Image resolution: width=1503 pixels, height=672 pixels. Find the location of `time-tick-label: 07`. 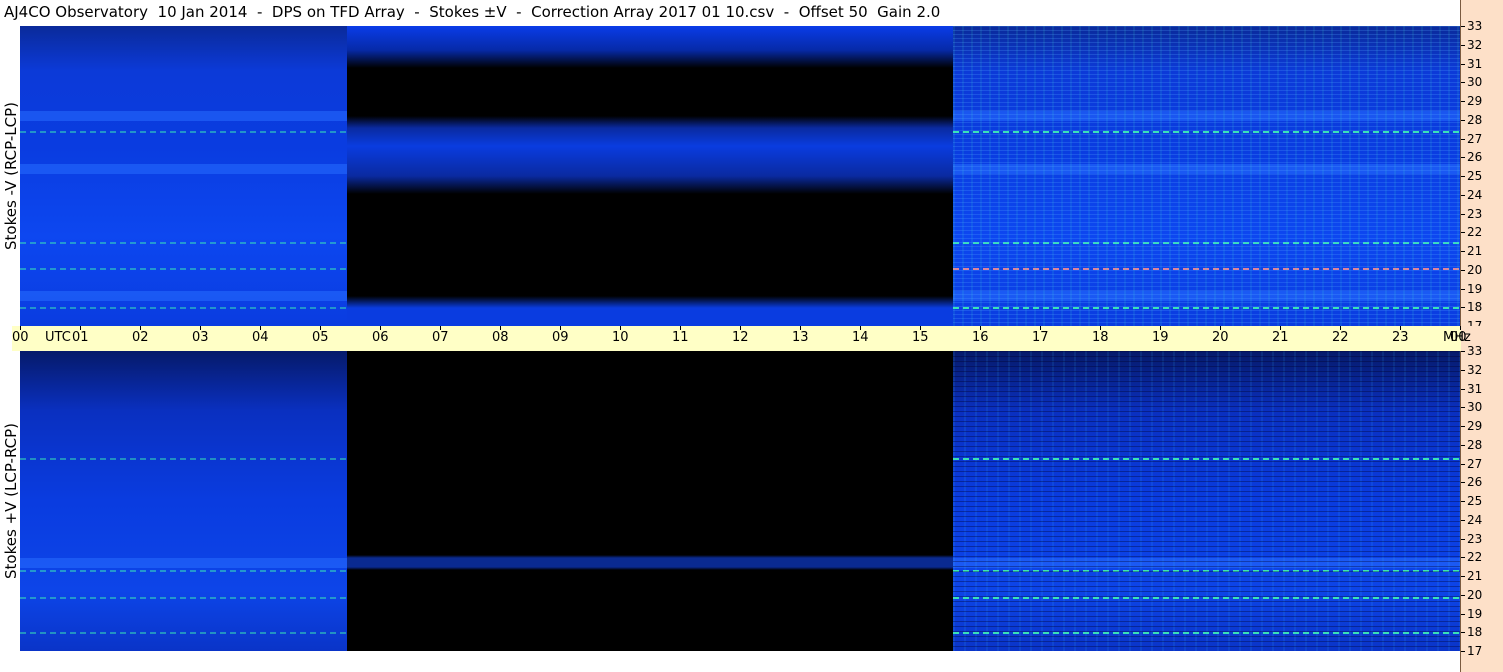

time-tick-label: 07 is located at coordinates (440, 337).